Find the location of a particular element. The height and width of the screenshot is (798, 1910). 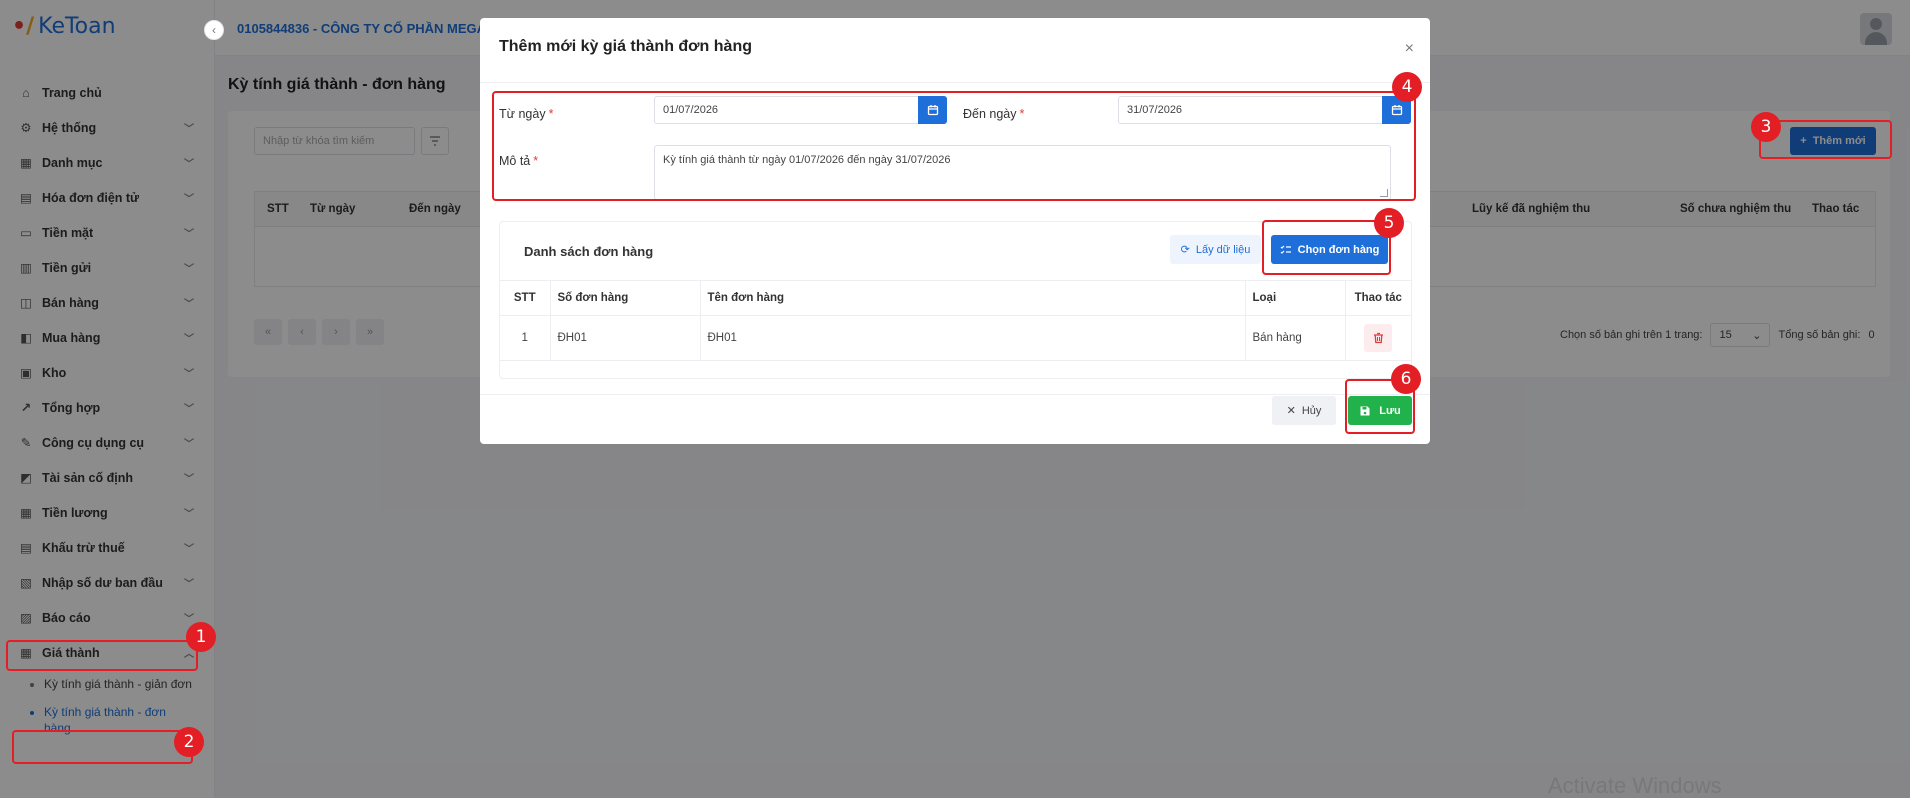

row-order-name: ĐH01 is located at coordinates (973, 338).